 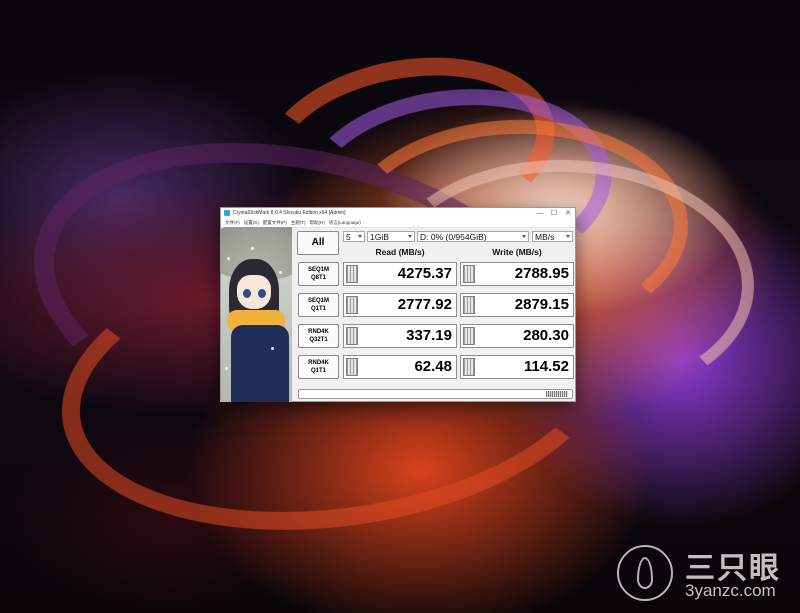 I want to click on read-result: 2777.92, so click(x=400, y=305).